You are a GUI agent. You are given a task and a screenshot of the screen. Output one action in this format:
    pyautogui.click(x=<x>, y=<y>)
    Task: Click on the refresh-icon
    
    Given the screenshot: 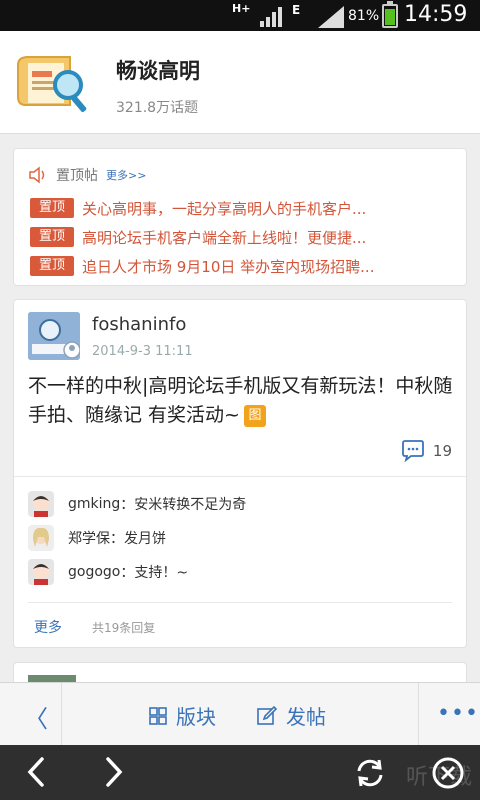 What is the action you would take?
    pyautogui.click(x=370, y=773)
    